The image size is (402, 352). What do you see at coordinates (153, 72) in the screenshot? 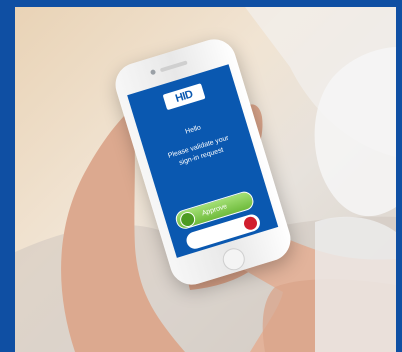
I see `front-camera` at bounding box center [153, 72].